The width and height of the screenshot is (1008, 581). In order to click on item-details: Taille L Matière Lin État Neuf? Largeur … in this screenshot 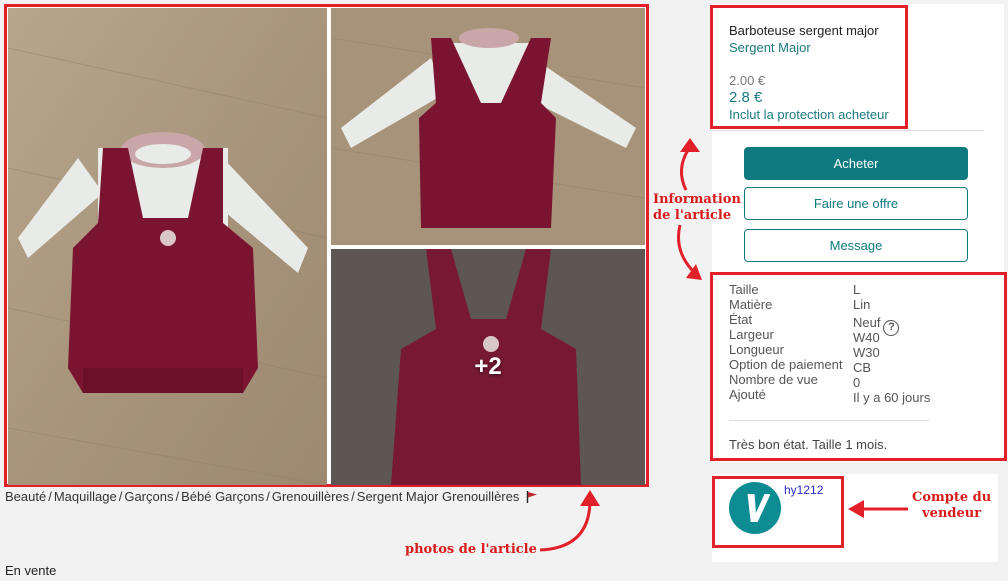, I will do `click(858, 366)`.